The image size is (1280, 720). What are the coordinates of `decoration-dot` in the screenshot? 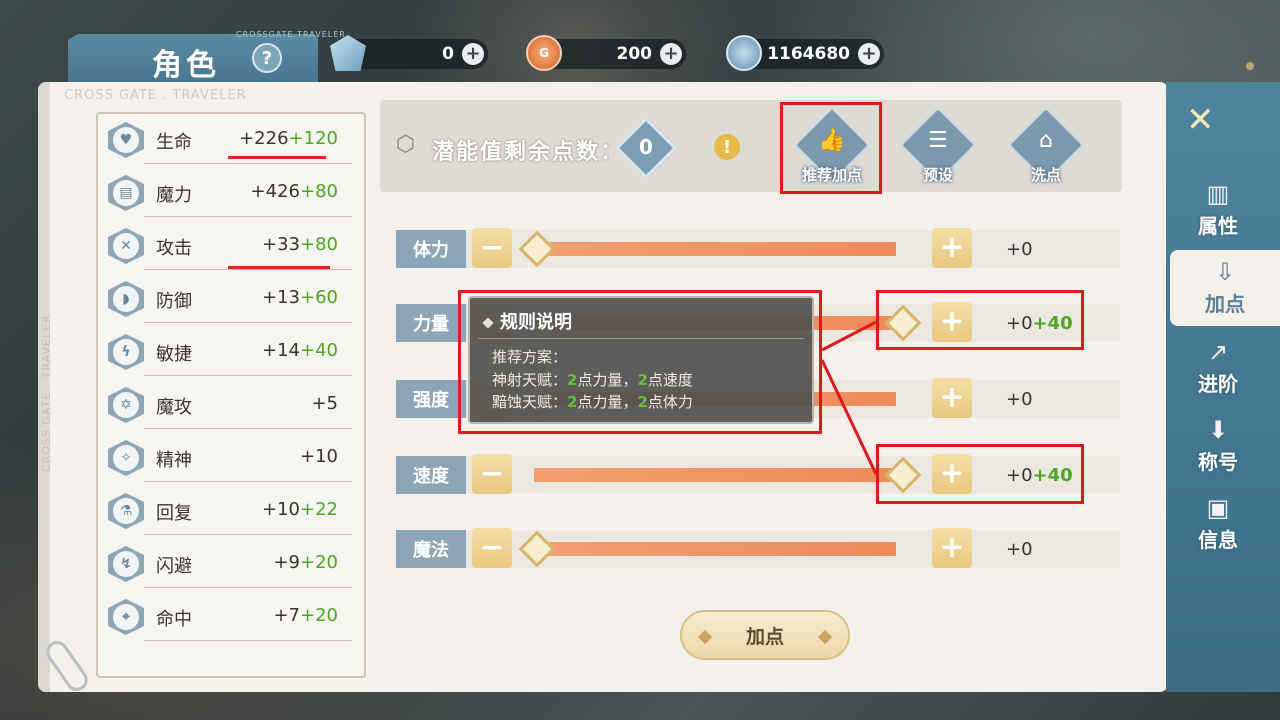 It's located at (1250, 66).